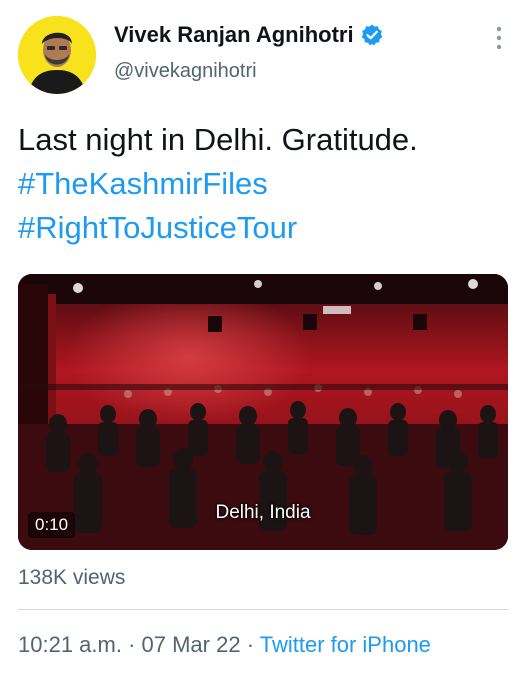  What do you see at coordinates (185, 71) in the screenshot?
I see `author-handle: @vivekagnihotri` at bounding box center [185, 71].